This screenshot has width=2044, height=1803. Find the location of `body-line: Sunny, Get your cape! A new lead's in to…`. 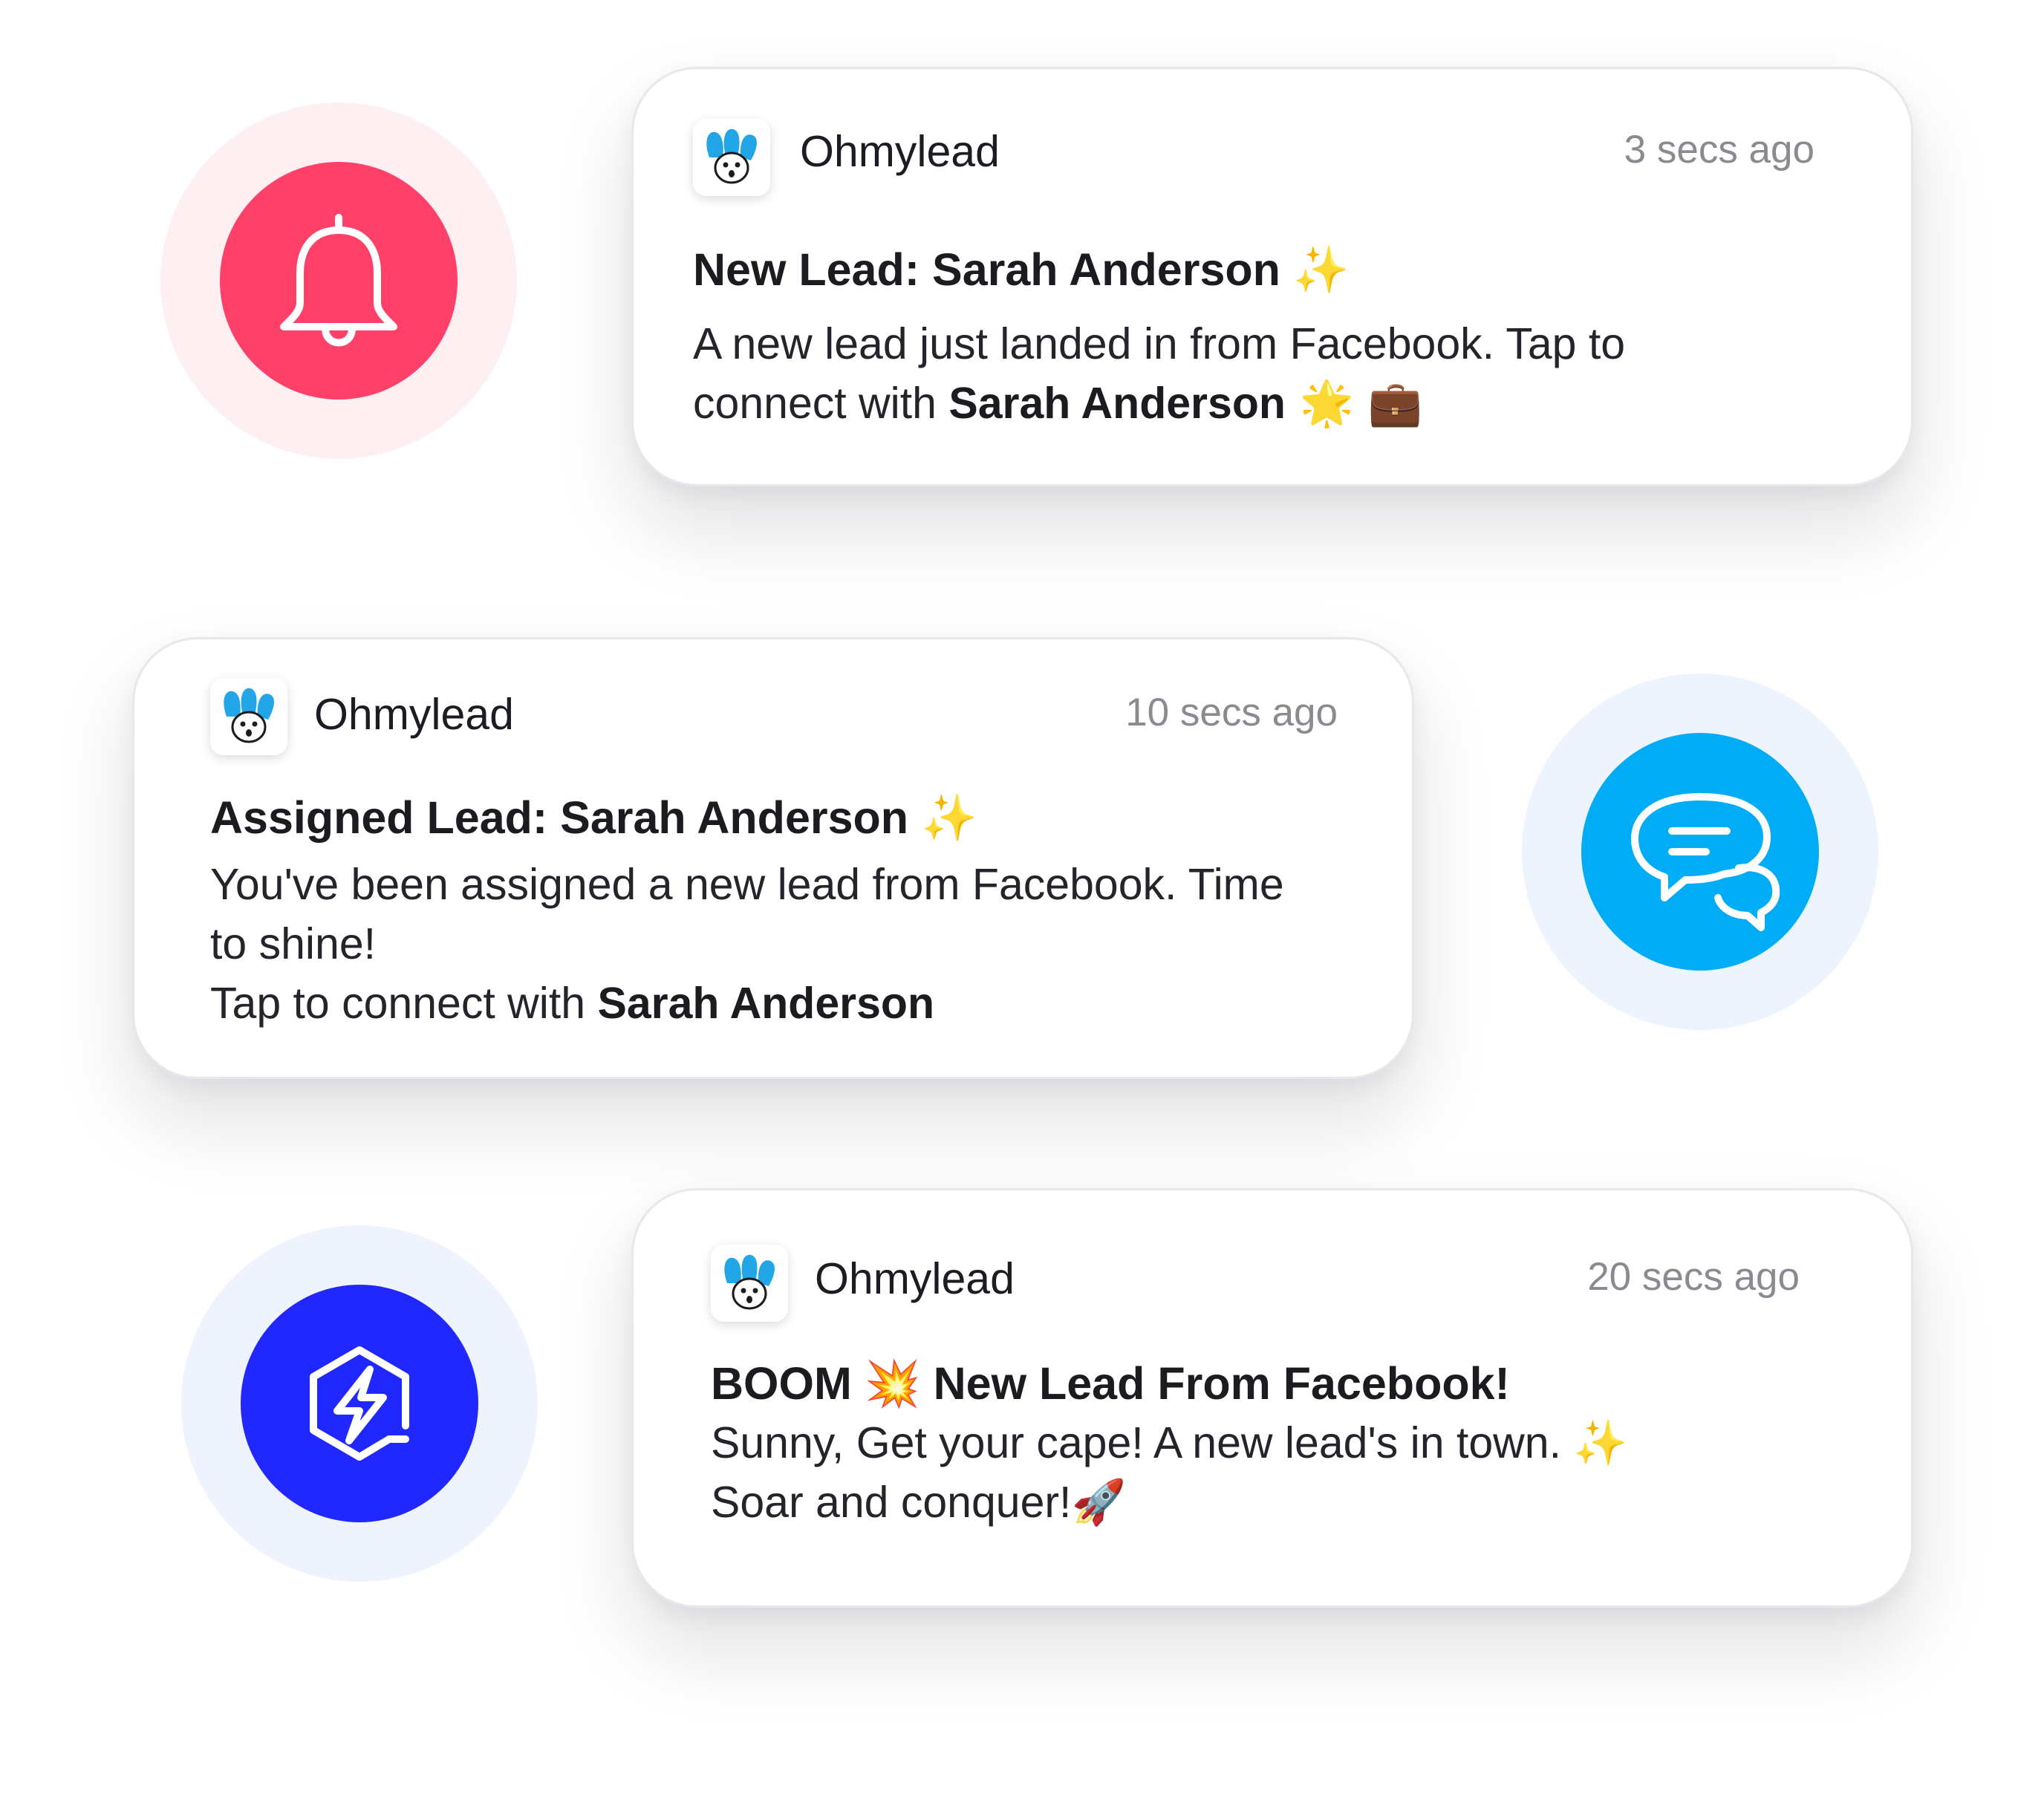

body-line: Sunny, Get your cape! A new lead's in to… is located at coordinates (1169, 1443).